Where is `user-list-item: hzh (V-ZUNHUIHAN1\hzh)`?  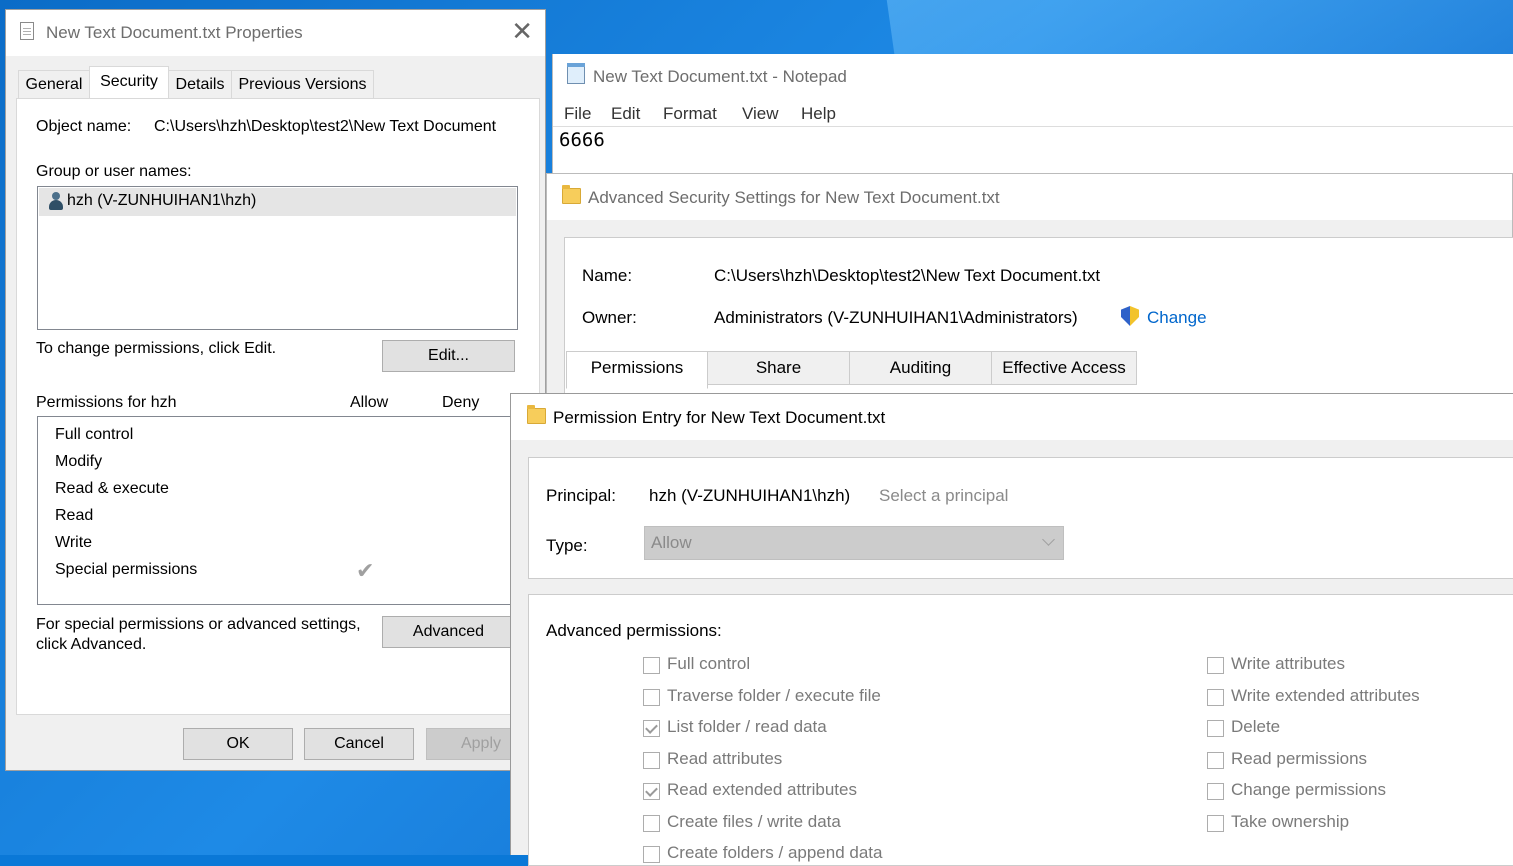 user-list-item: hzh (V-ZUNHUIHAN1\hzh) is located at coordinates (277, 202).